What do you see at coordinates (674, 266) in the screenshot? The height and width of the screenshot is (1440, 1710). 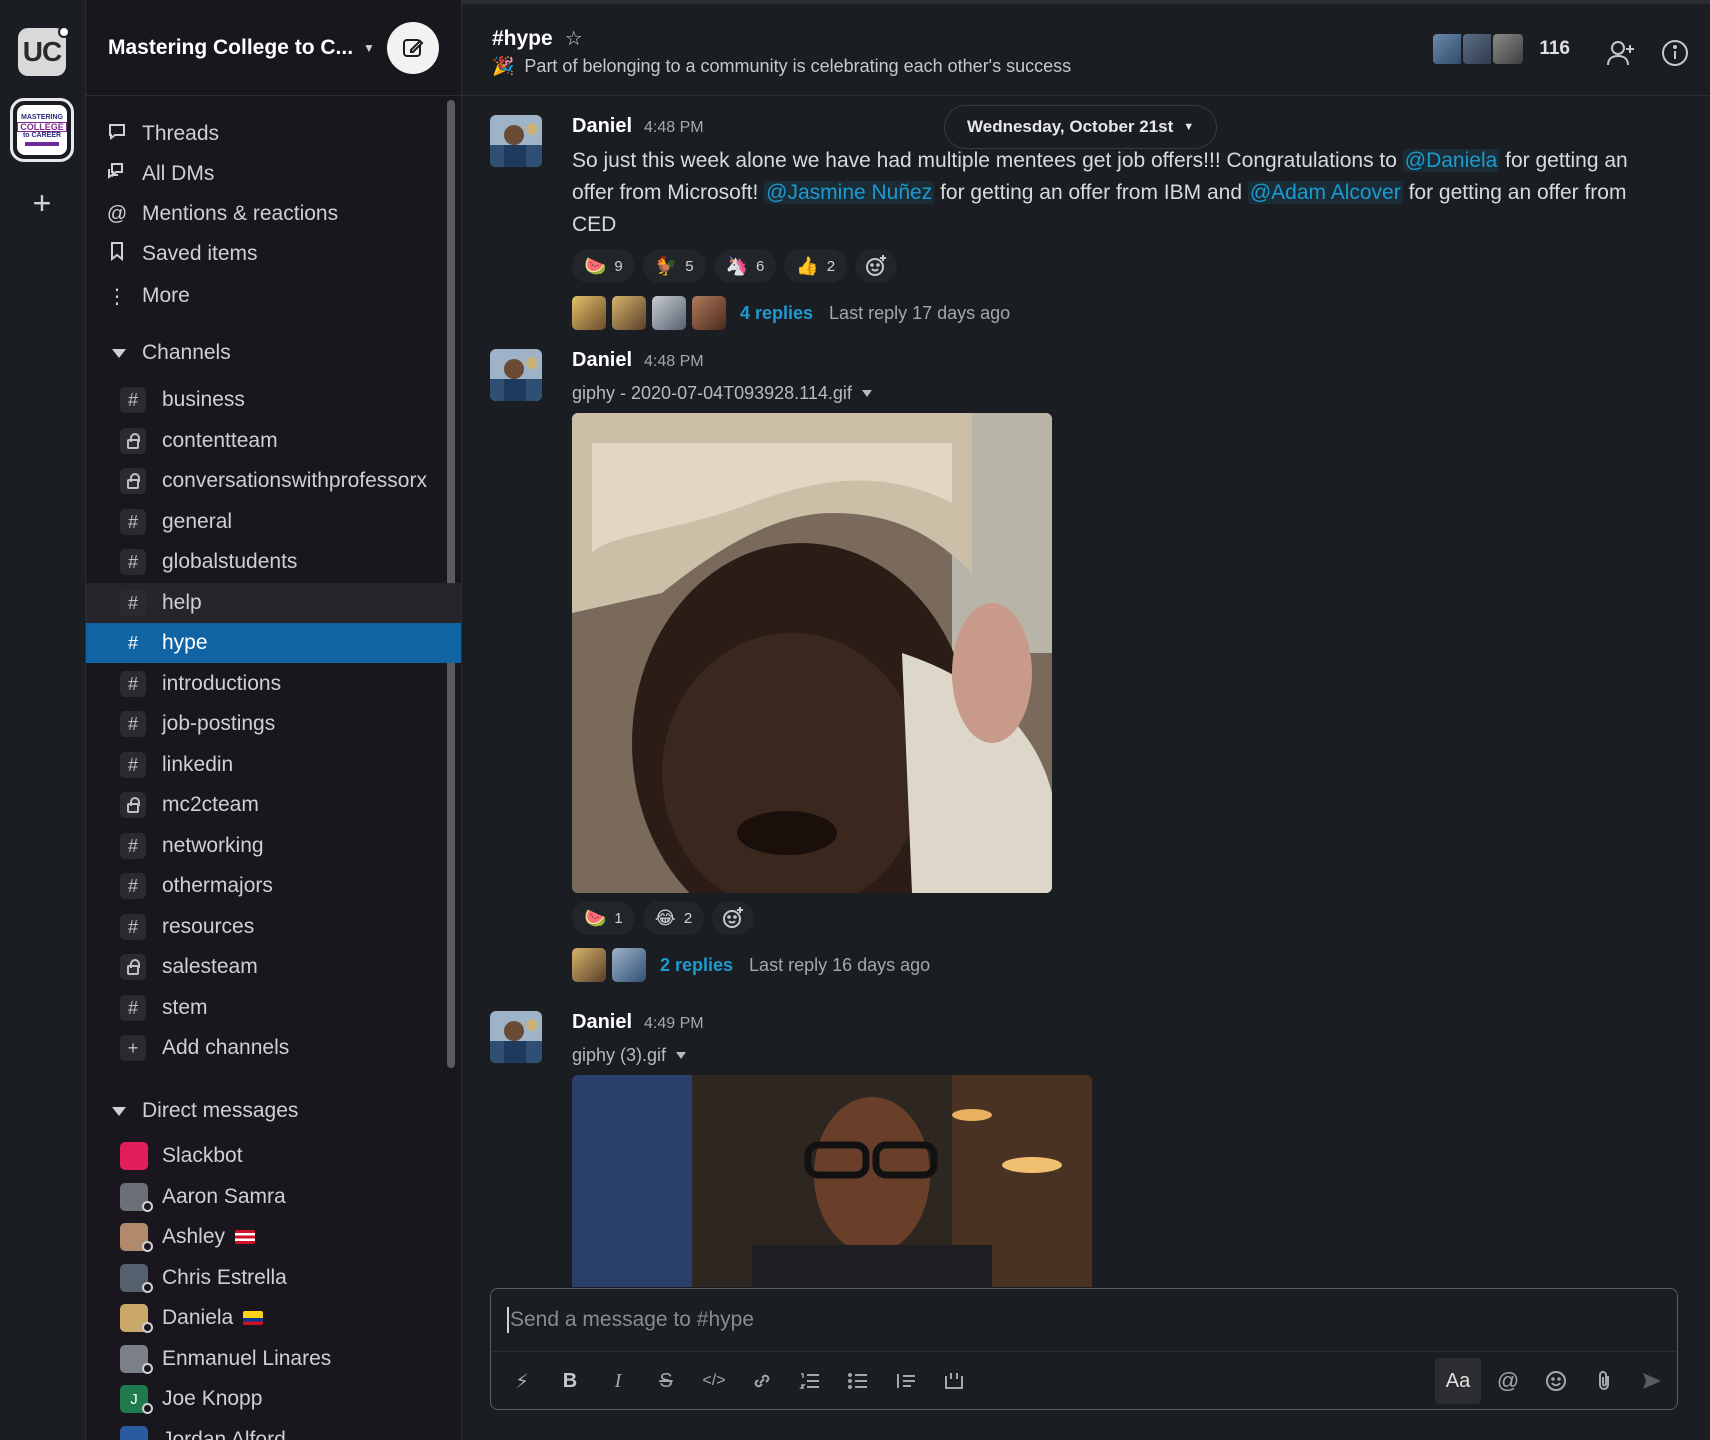 I see `reaction-rooster: 🐓 5` at bounding box center [674, 266].